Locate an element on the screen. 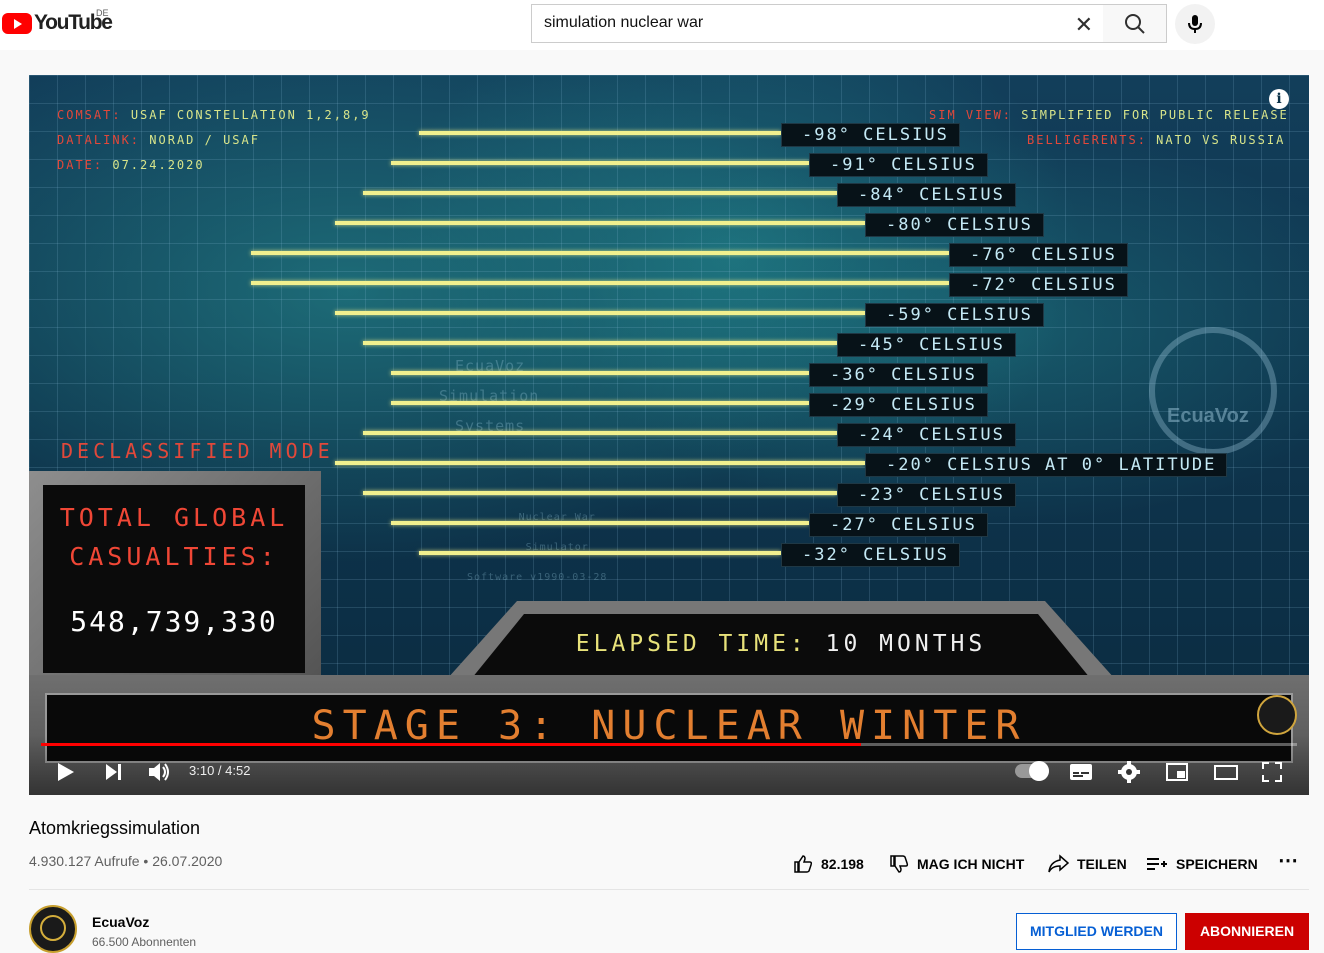 The height and width of the screenshot is (953, 1324). temperature-row: -72° CELSIUS is located at coordinates (669, 285).